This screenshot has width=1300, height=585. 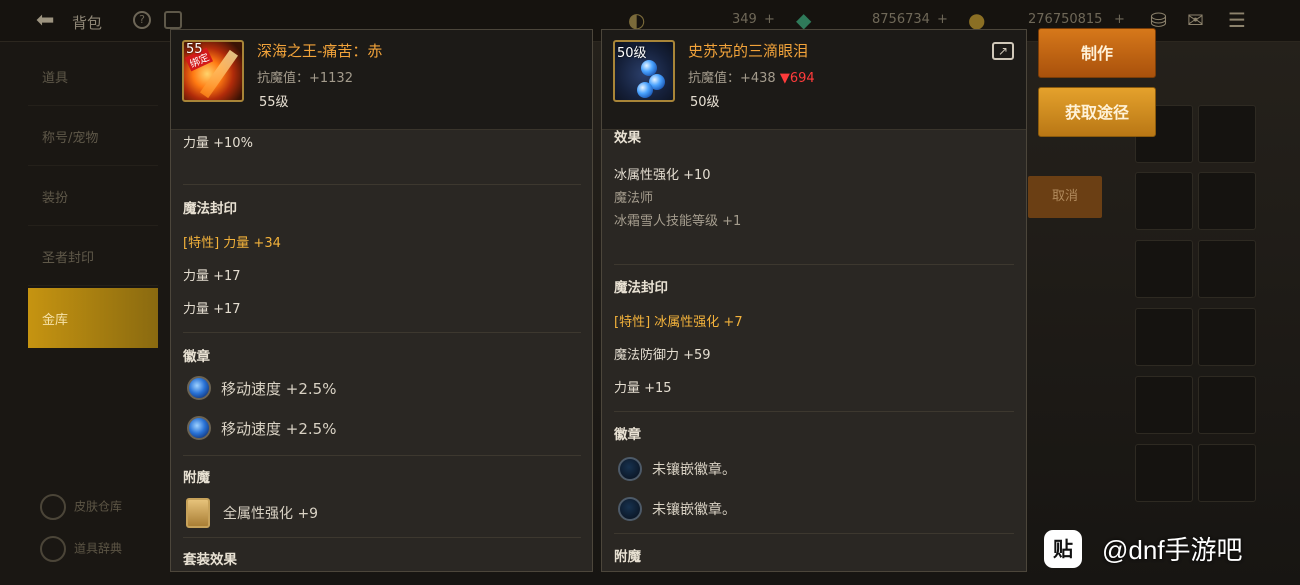 I want to click on effect-class: 魔法师, so click(x=634, y=198).